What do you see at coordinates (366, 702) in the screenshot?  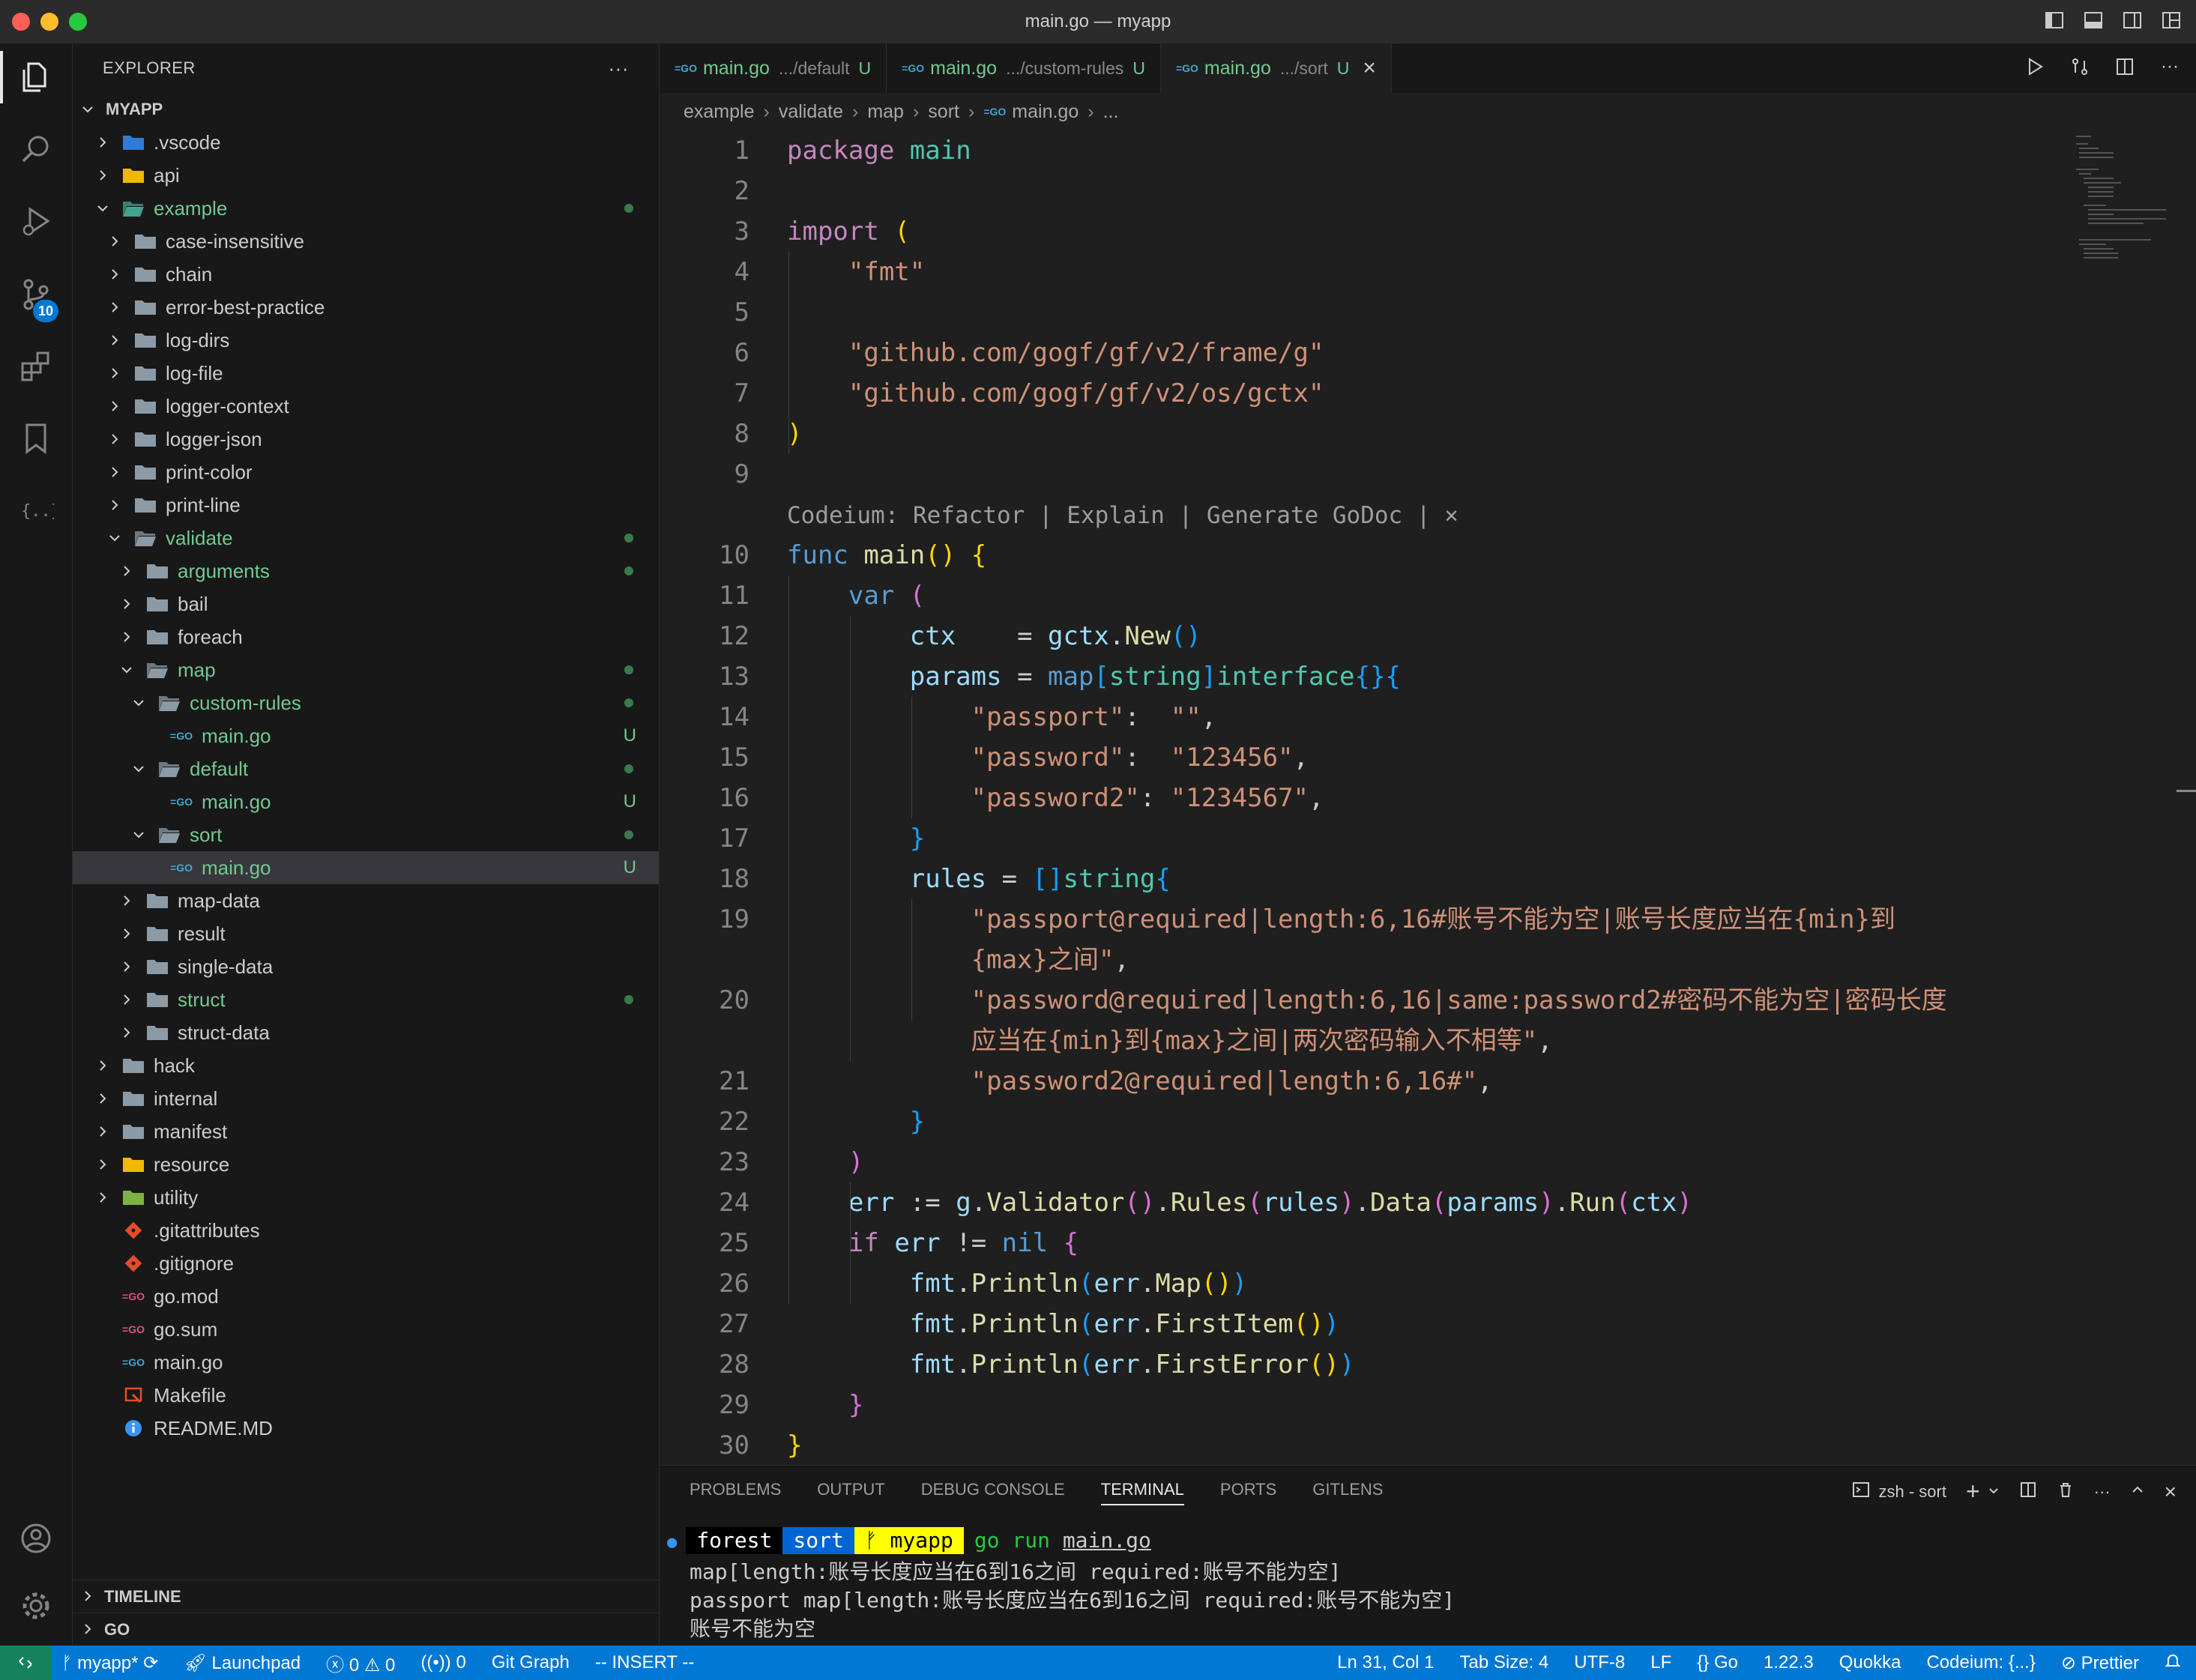 I see `folder-item: custom-rules` at bounding box center [366, 702].